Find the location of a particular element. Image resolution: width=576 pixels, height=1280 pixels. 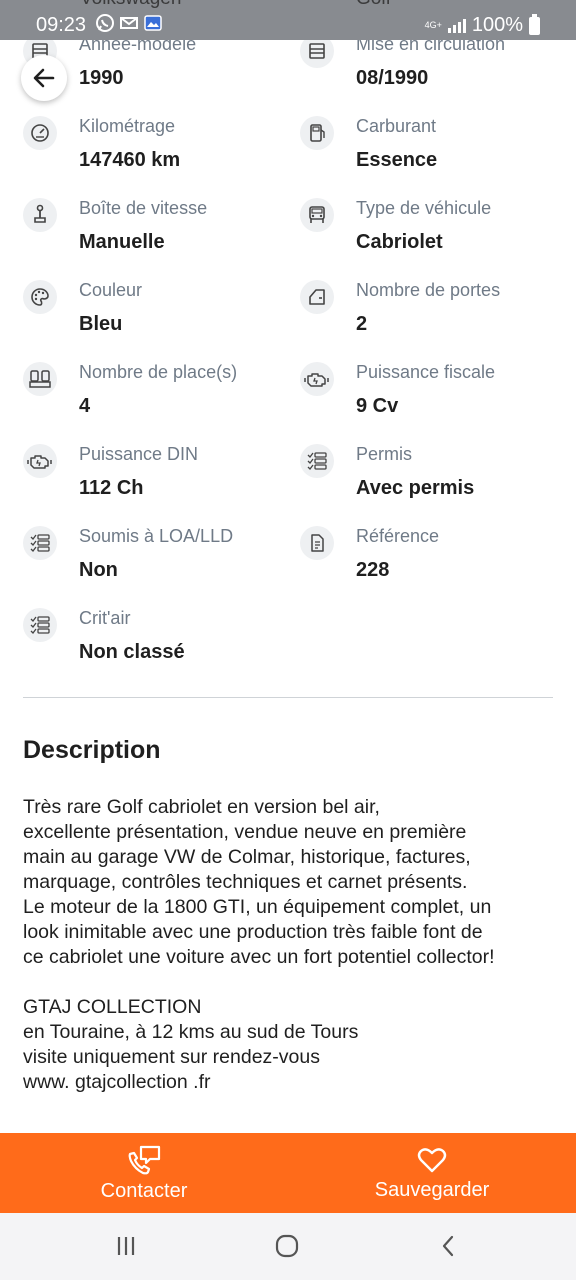

spec-critair: Crit'air Non classé is located at coordinates (153, 643).